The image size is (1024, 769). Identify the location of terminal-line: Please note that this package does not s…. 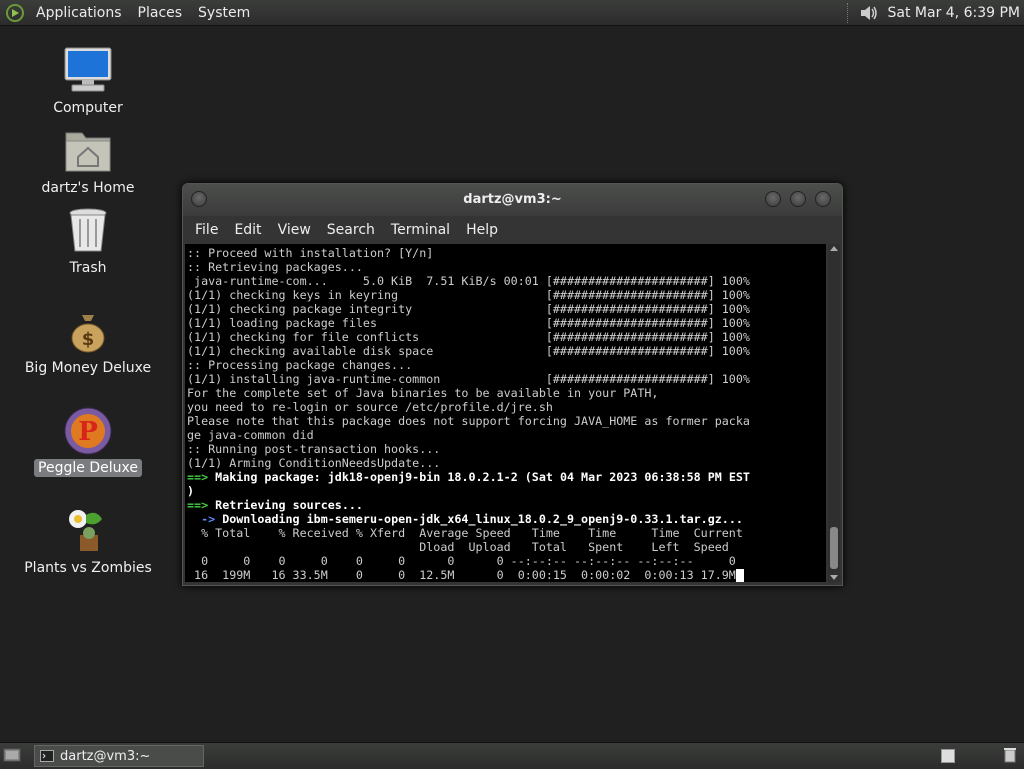
(468, 421).